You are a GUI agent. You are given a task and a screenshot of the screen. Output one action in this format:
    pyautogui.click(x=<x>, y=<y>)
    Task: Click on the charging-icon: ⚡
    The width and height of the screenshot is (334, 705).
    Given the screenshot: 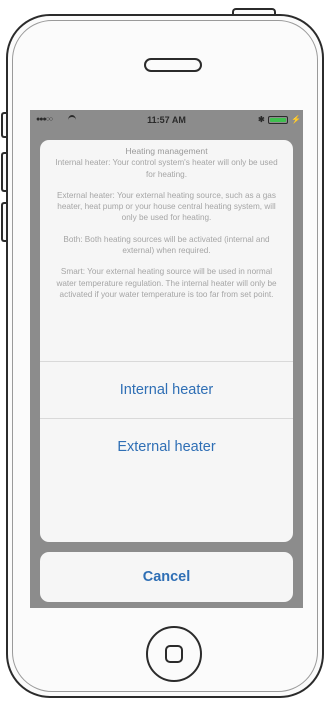 What is the action you would take?
    pyautogui.click(x=296, y=119)
    